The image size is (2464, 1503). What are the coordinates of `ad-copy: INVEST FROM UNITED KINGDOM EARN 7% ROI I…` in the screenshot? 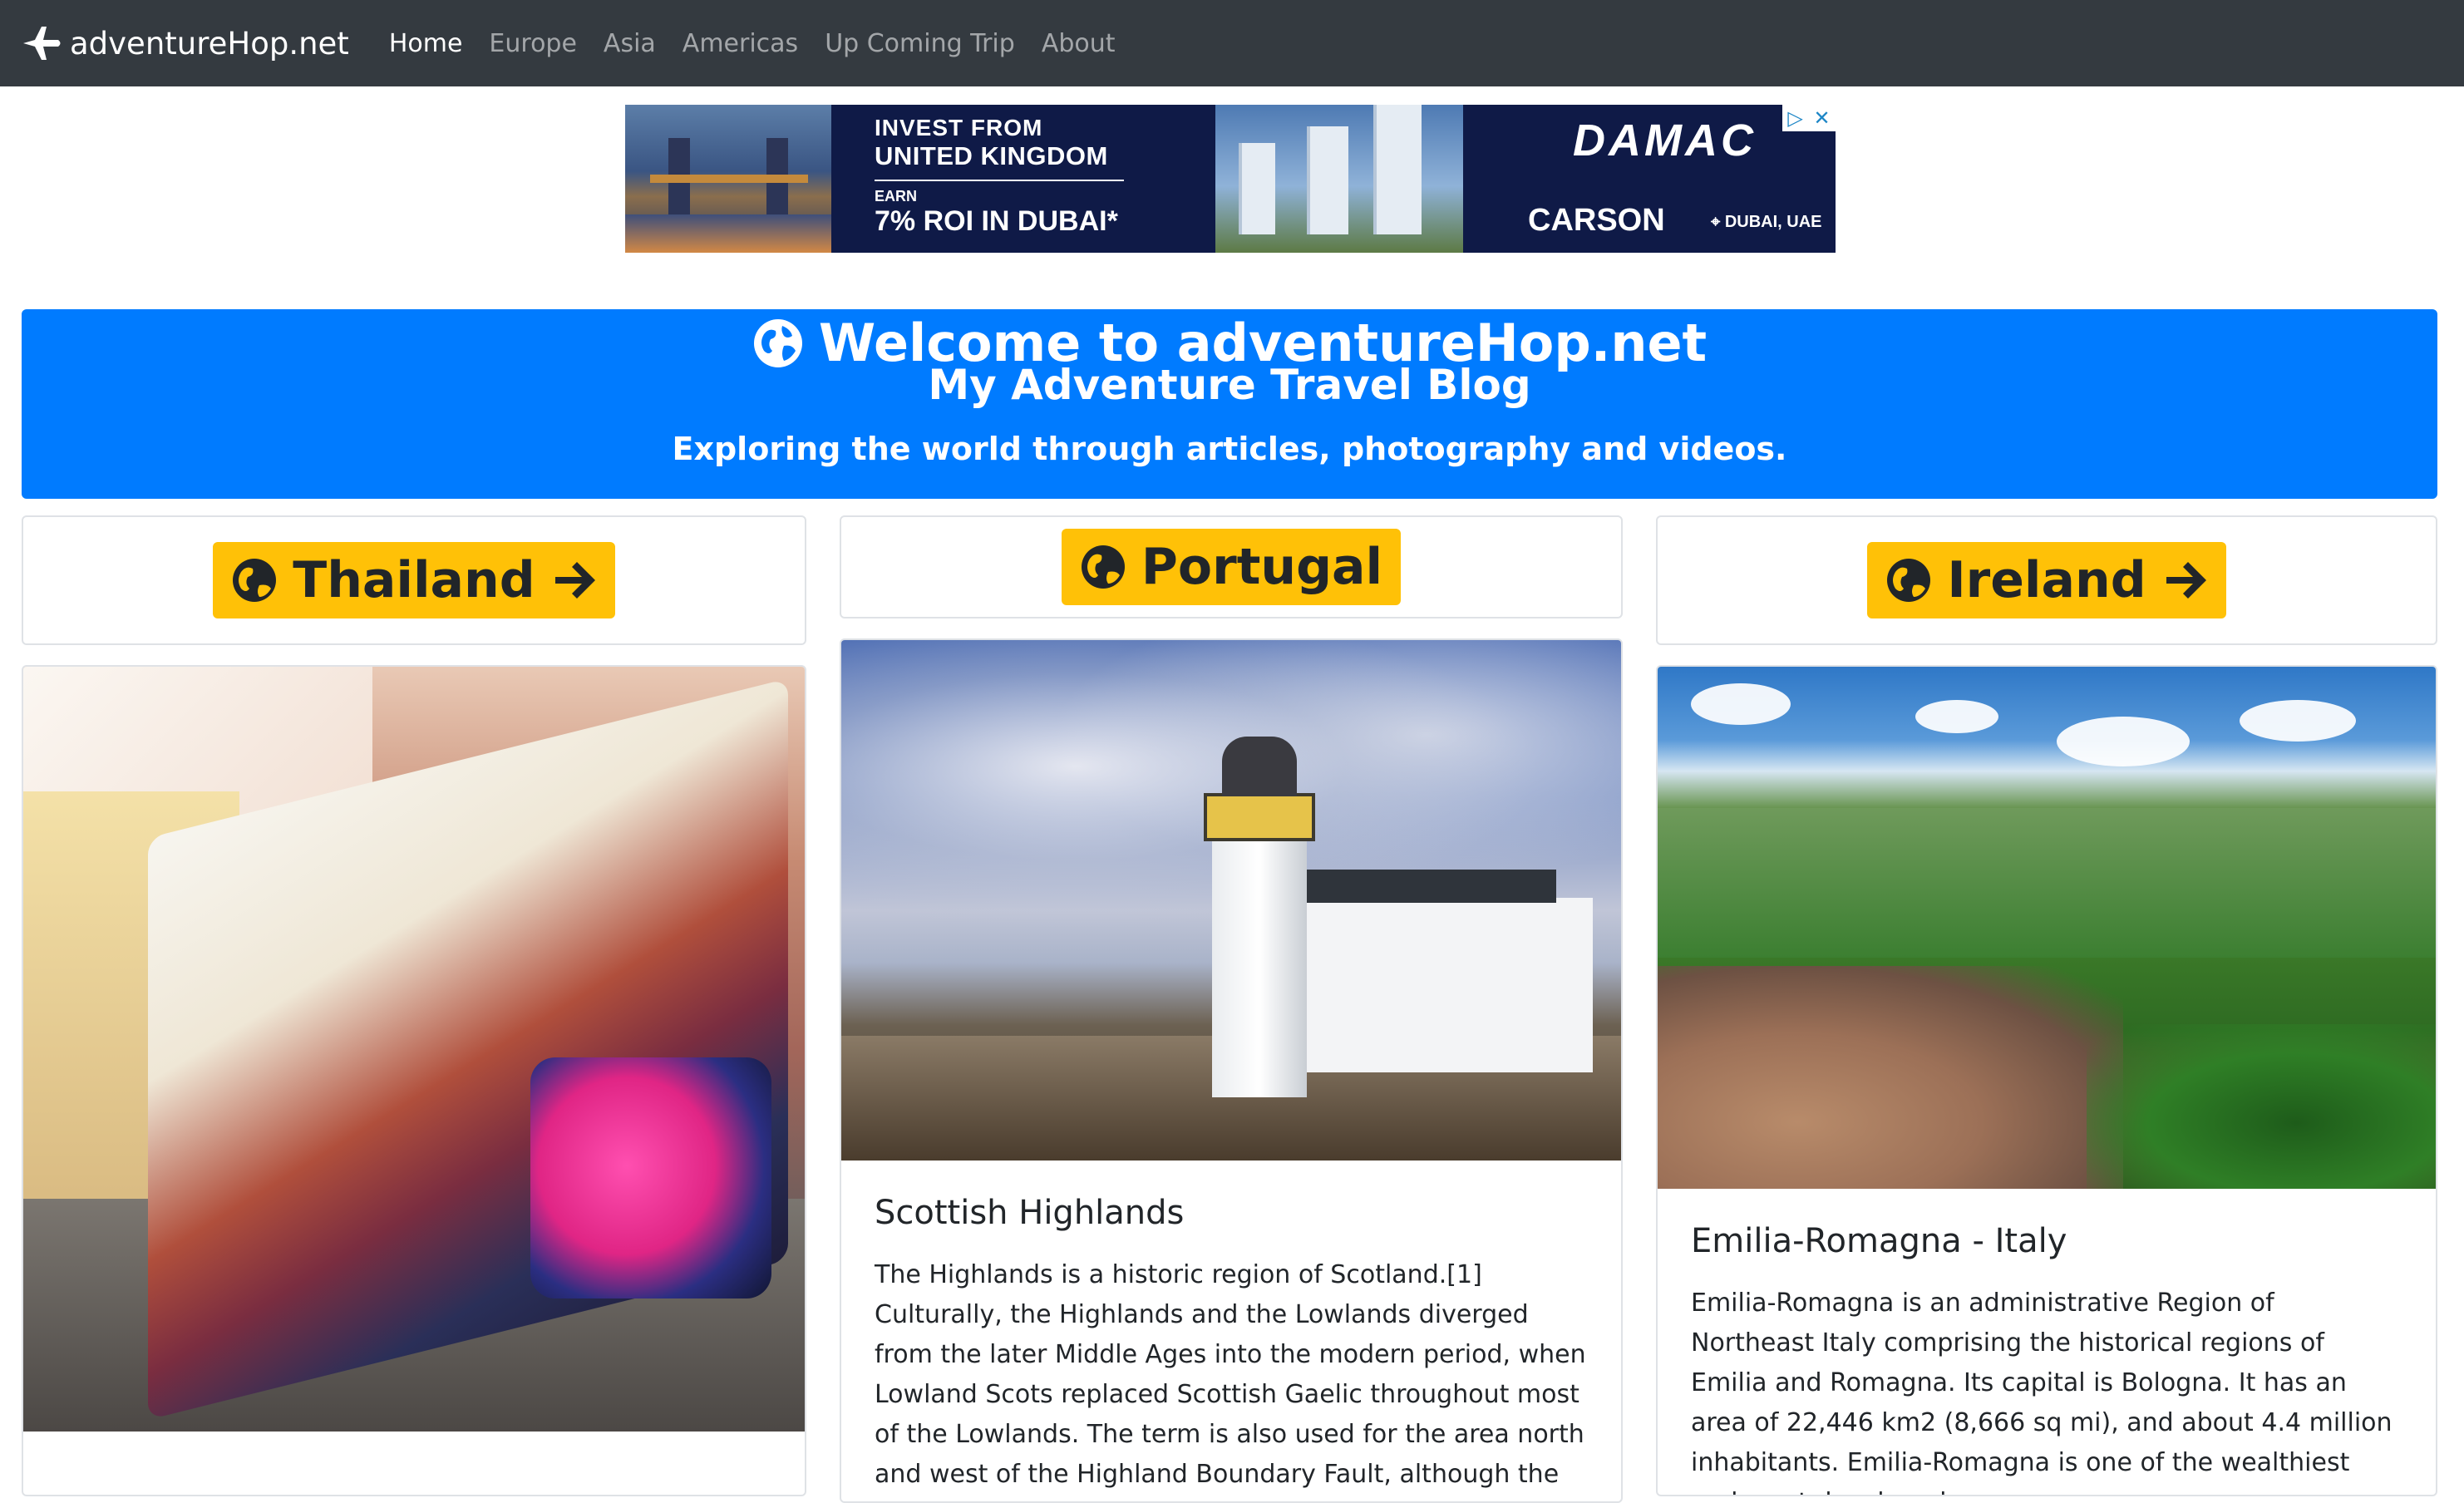 It's located at (1023, 179).